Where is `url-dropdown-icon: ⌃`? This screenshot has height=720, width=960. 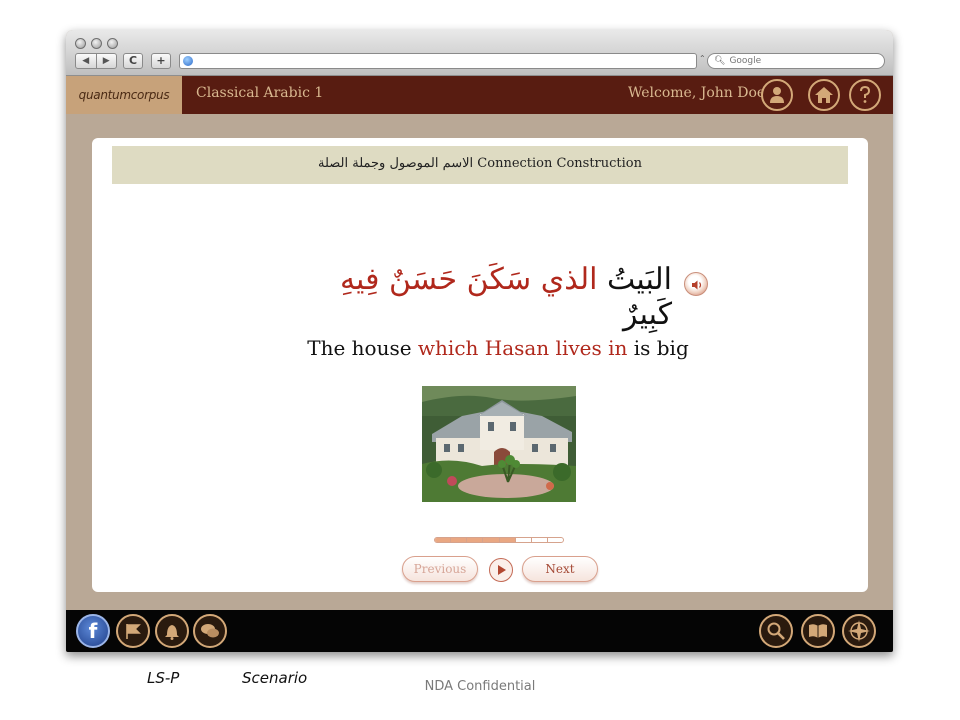
url-dropdown-icon: ⌃ is located at coordinates (702, 58).